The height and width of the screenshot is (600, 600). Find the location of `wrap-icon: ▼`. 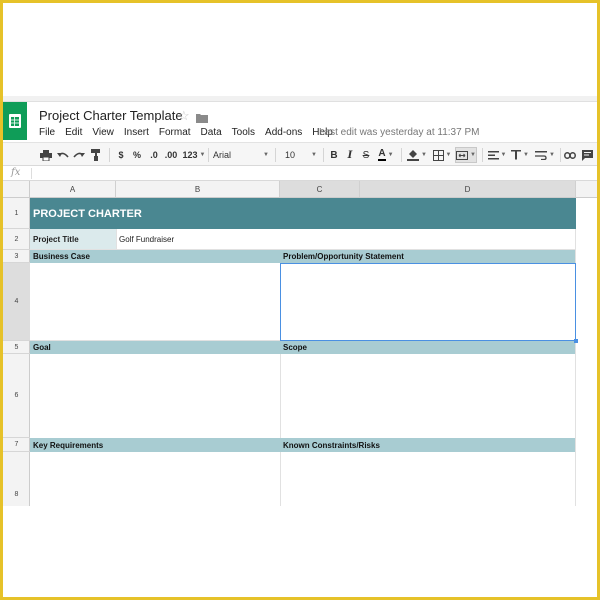

wrap-icon: ▼ is located at coordinates (545, 155).